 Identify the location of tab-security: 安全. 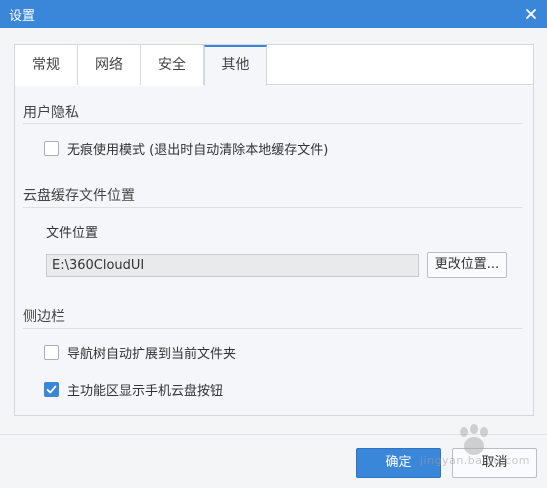
(172, 65).